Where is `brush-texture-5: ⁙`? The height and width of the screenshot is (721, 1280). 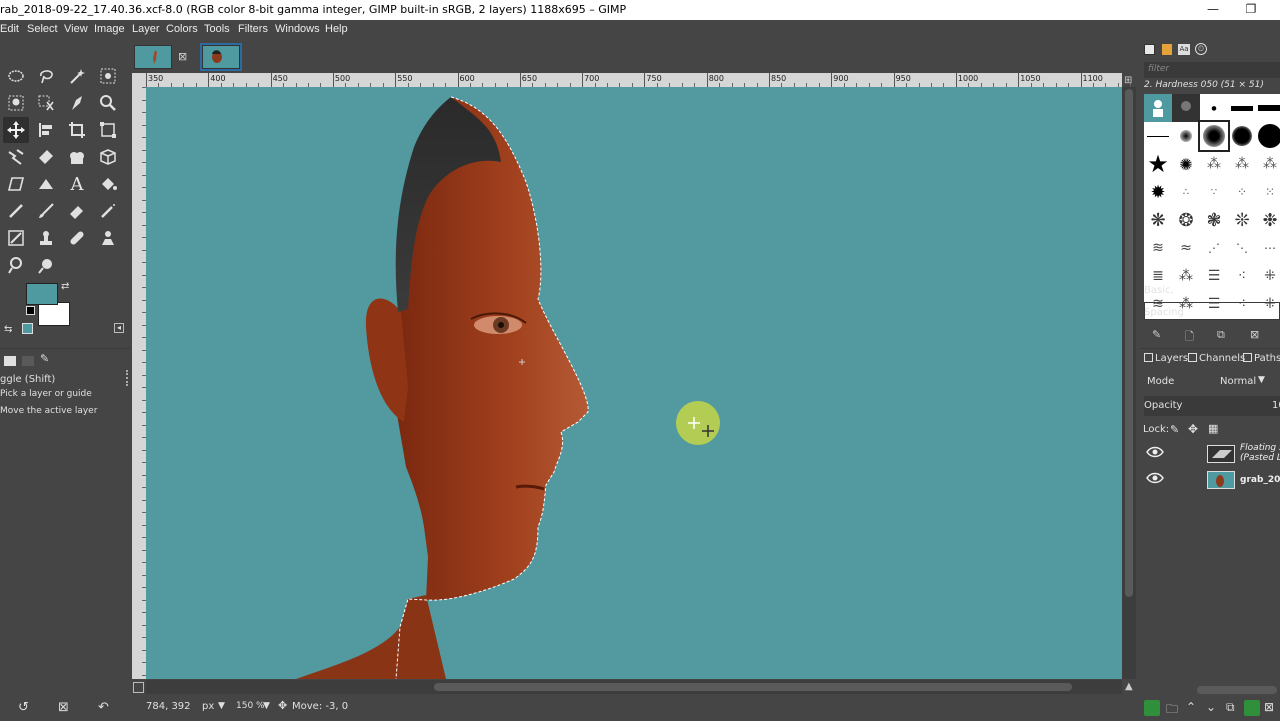 brush-texture-5: ⁙ is located at coordinates (1268, 192).